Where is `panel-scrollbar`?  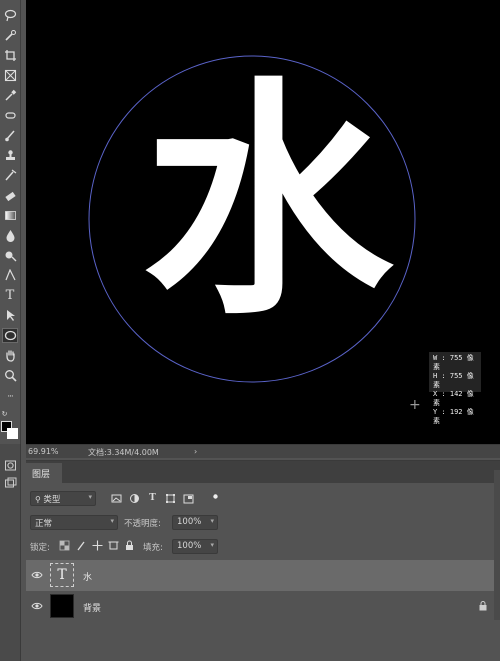 panel-scrollbar is located at coordinates (497, 545).